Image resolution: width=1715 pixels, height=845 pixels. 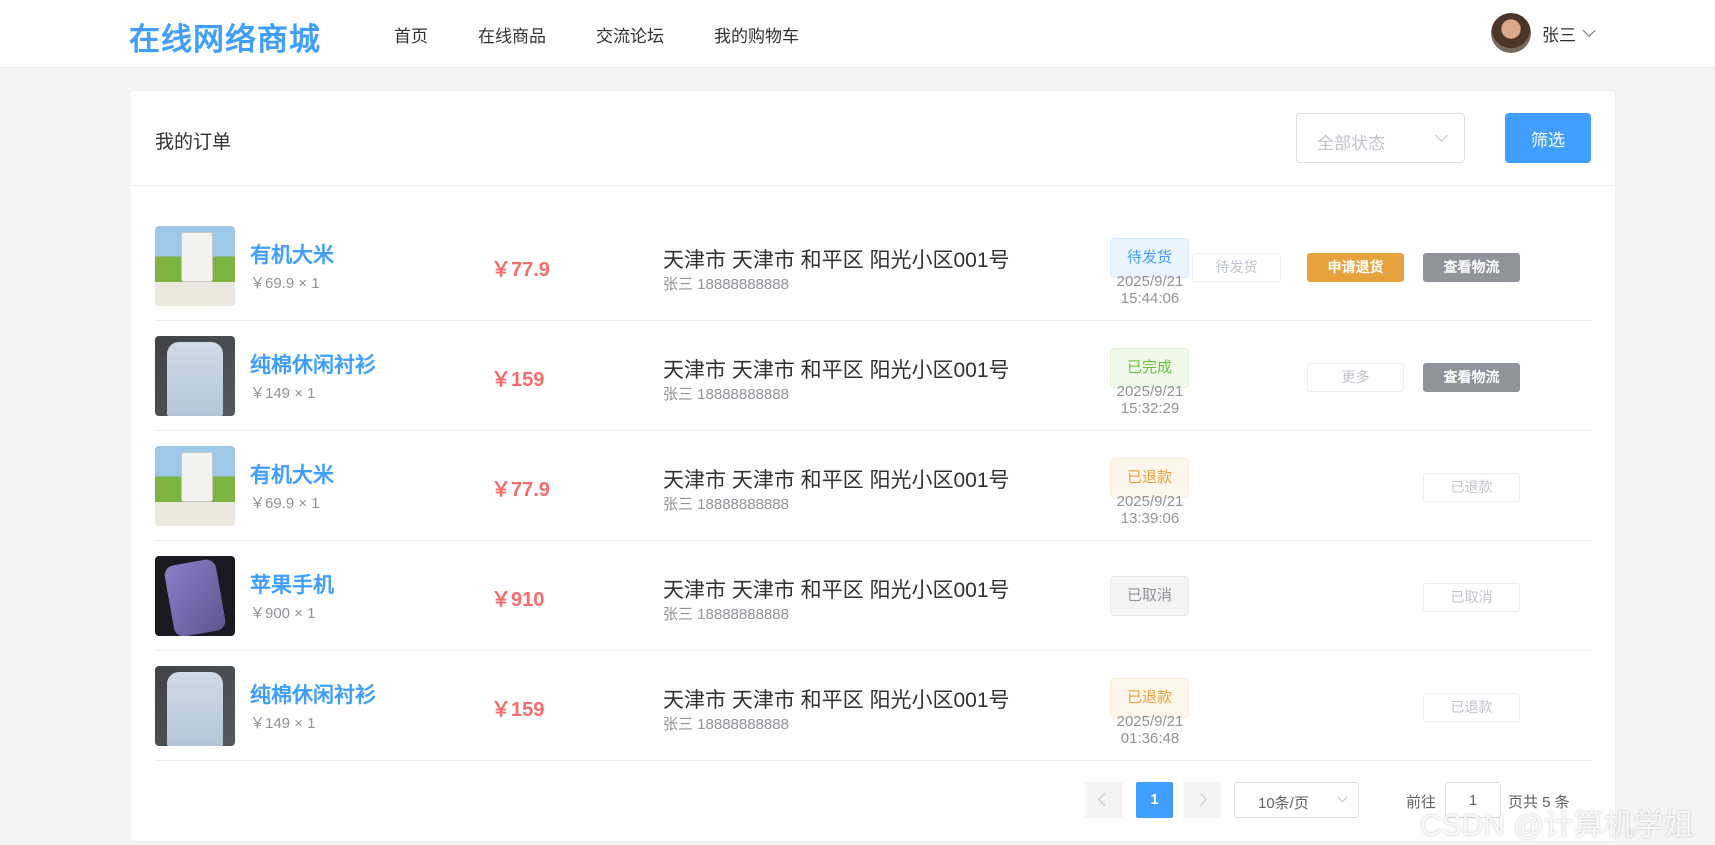 What do you see at coordinates (756, 34) in the screenshot?
I see `nav-cart: 我的购物车` at bounding box center [756, 34].